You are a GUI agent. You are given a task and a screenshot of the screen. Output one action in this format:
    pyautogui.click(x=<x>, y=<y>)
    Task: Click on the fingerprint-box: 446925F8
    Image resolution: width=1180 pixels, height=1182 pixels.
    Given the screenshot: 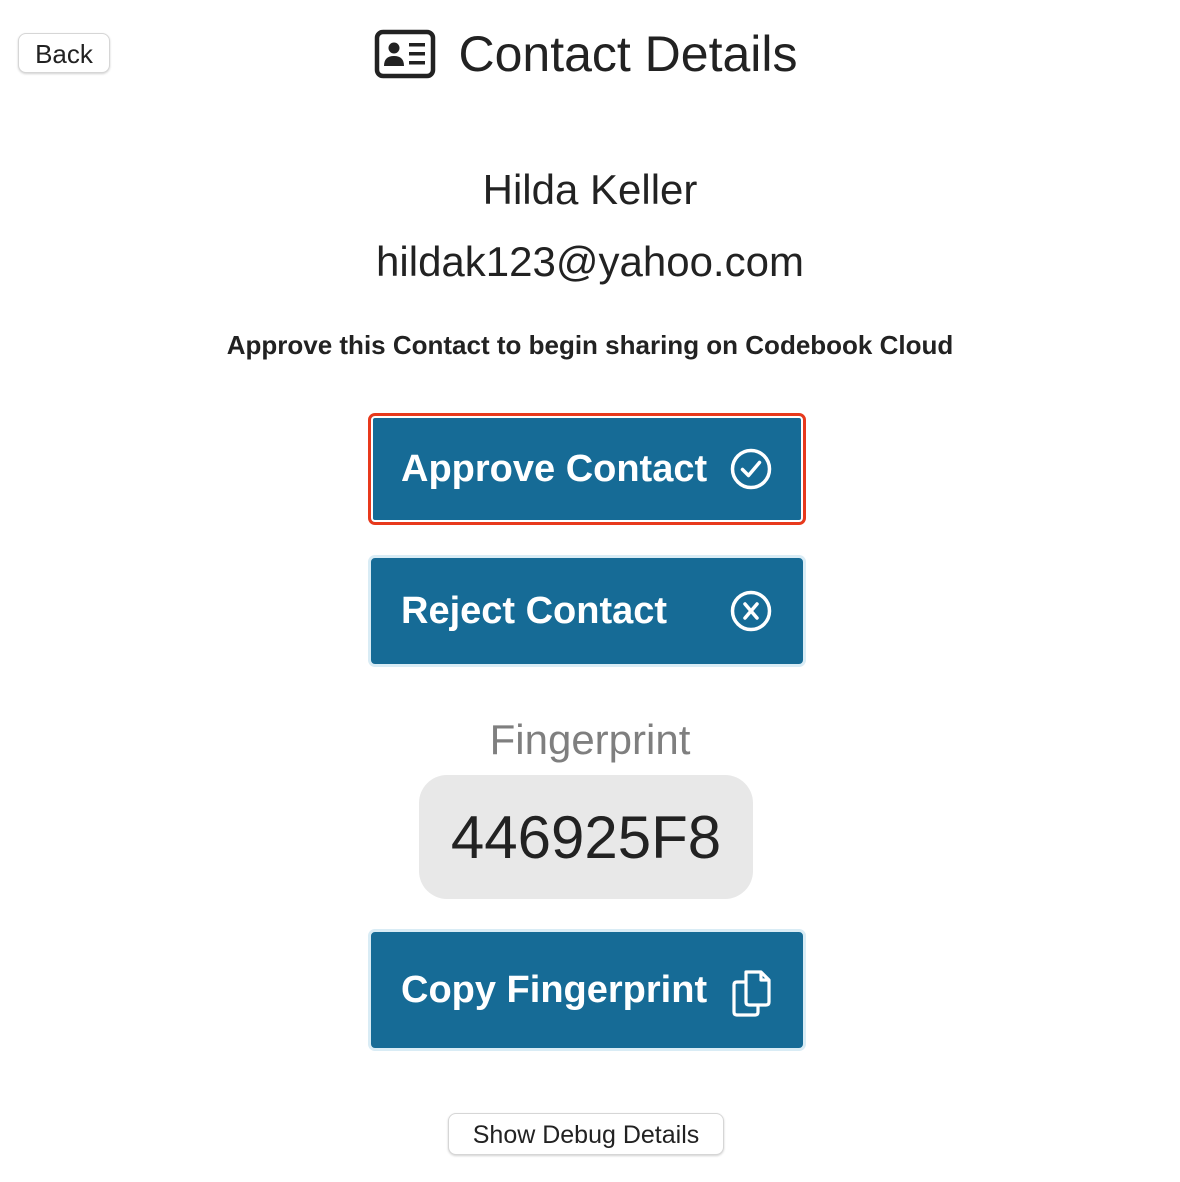 What is the action you would take?
    pyautogui.click(x=586, y=837)
    